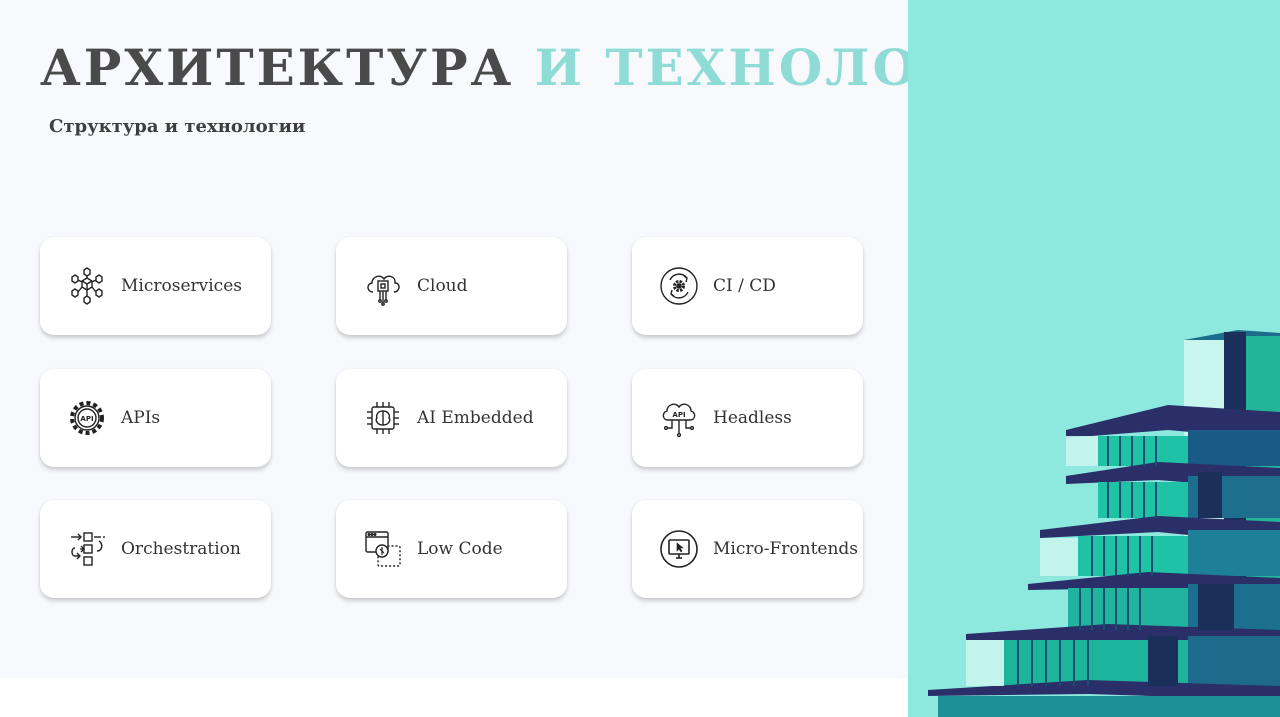  I want to click on card-ci-cd: CI / CD, so click(747, 286).